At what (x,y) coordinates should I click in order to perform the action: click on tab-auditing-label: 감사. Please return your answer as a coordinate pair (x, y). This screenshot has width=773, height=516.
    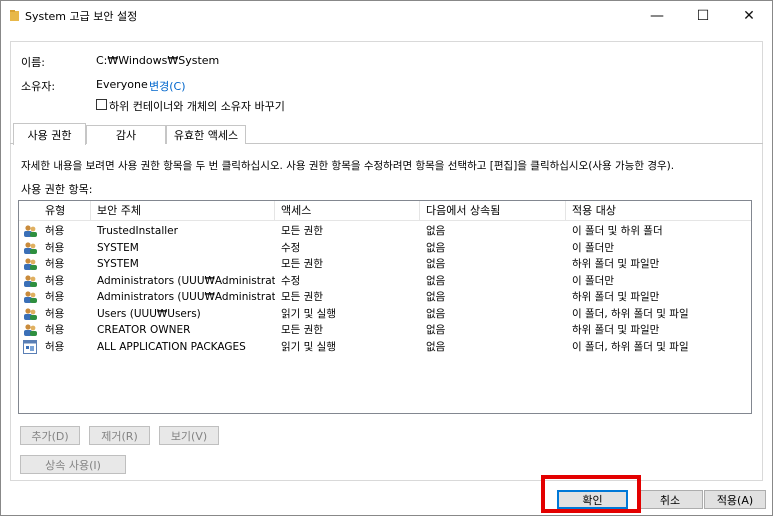
    Looking at the image, I should click on (126, 135).